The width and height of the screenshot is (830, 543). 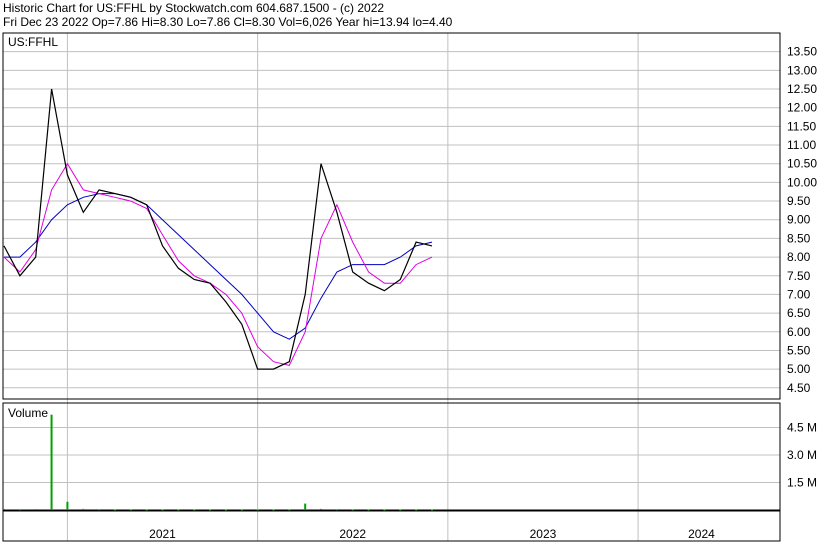 I want to click on price-tick-label: 9.50, so click(x=799, y=201).